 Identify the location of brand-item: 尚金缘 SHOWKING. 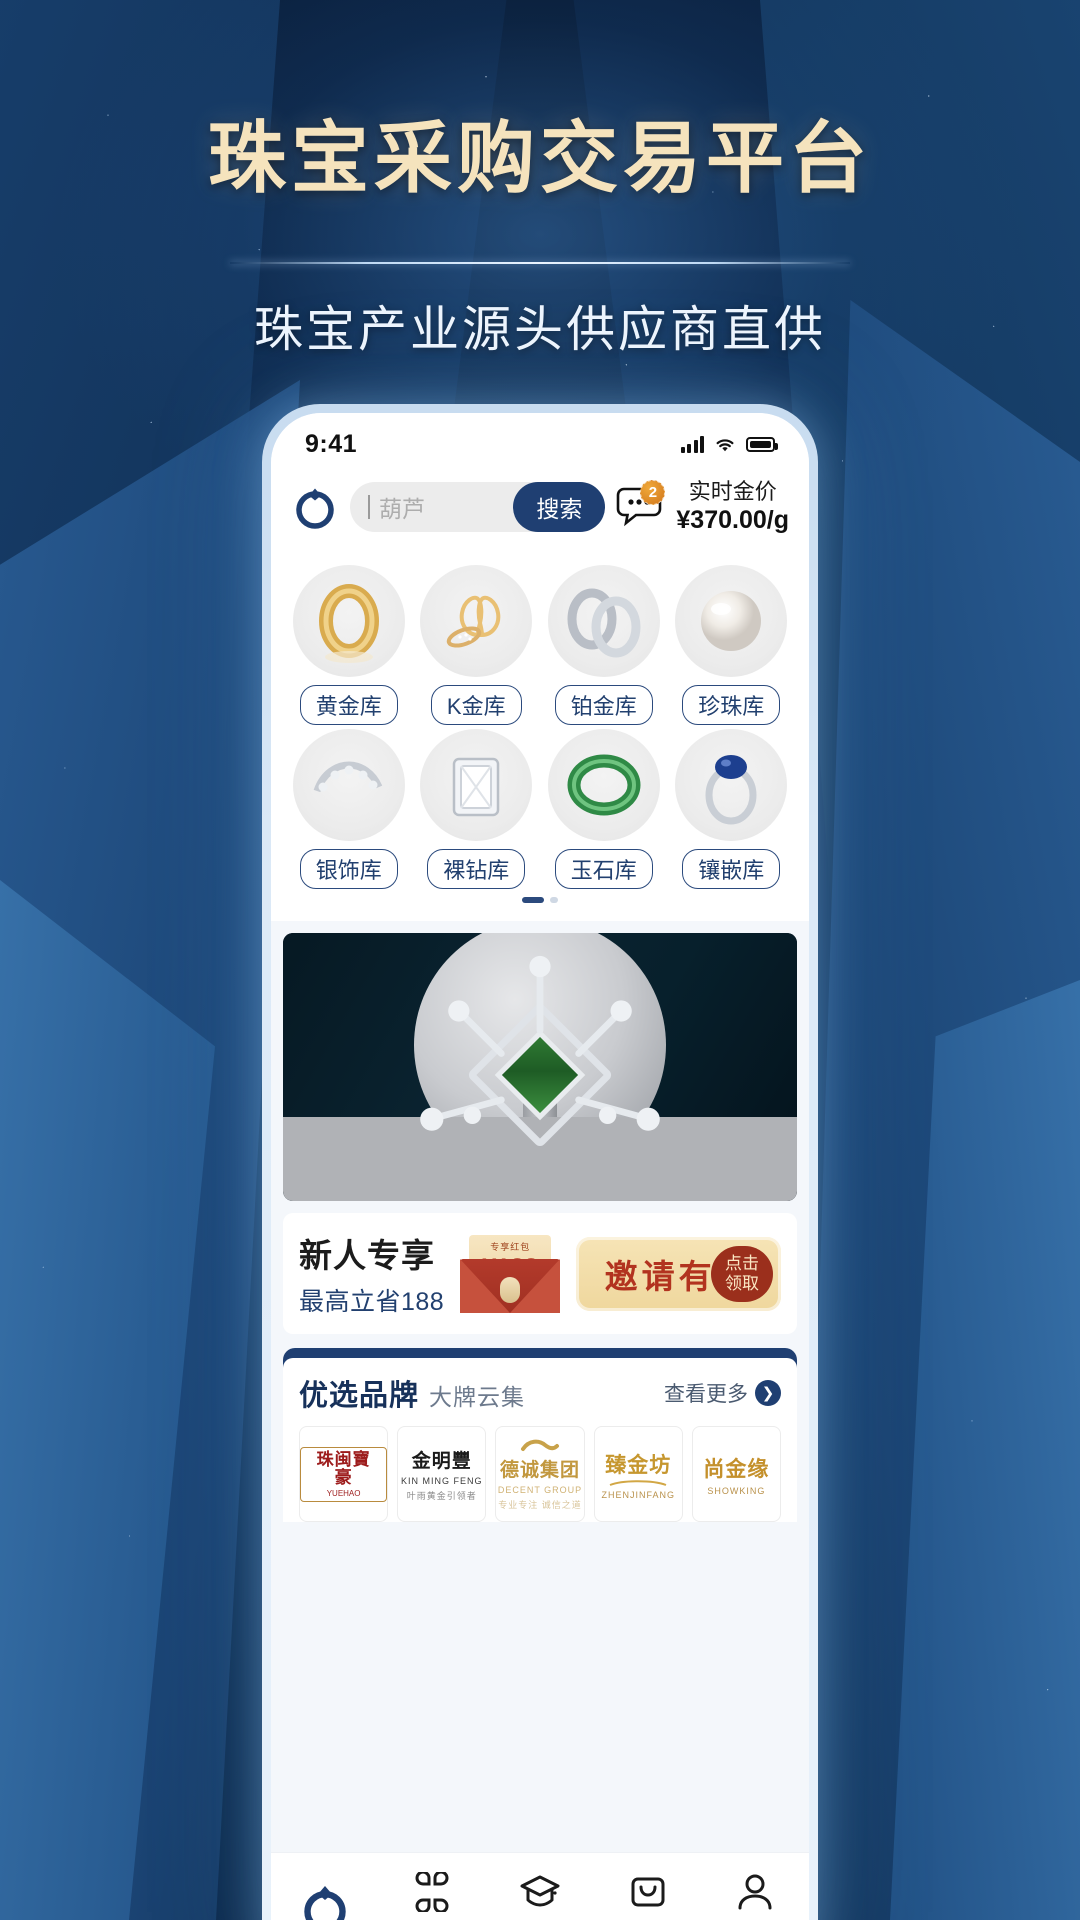
(736, 1474).